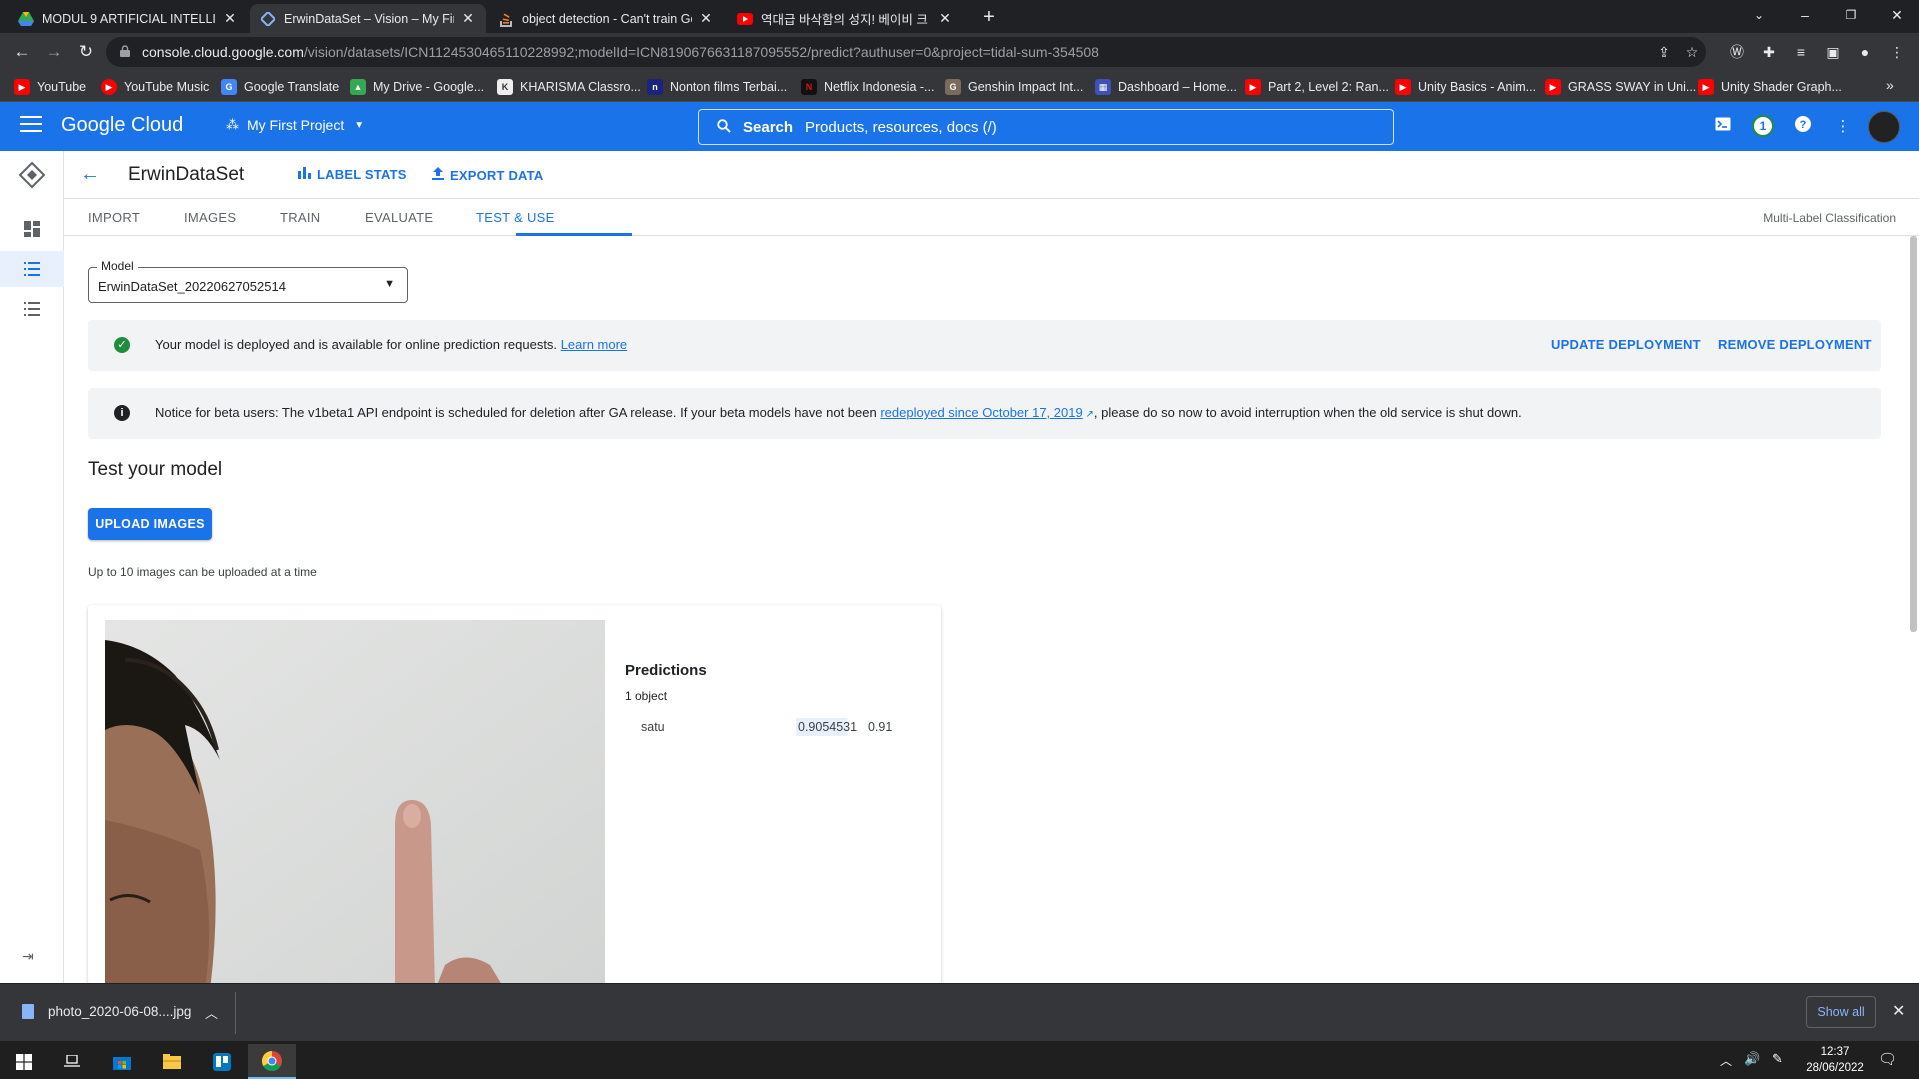 The width and height of the screenshot is (1919, 1079). Describe the element at coordinates (389, 284) in the screenshot. I see `caret-down-icon: ▼` at that location.